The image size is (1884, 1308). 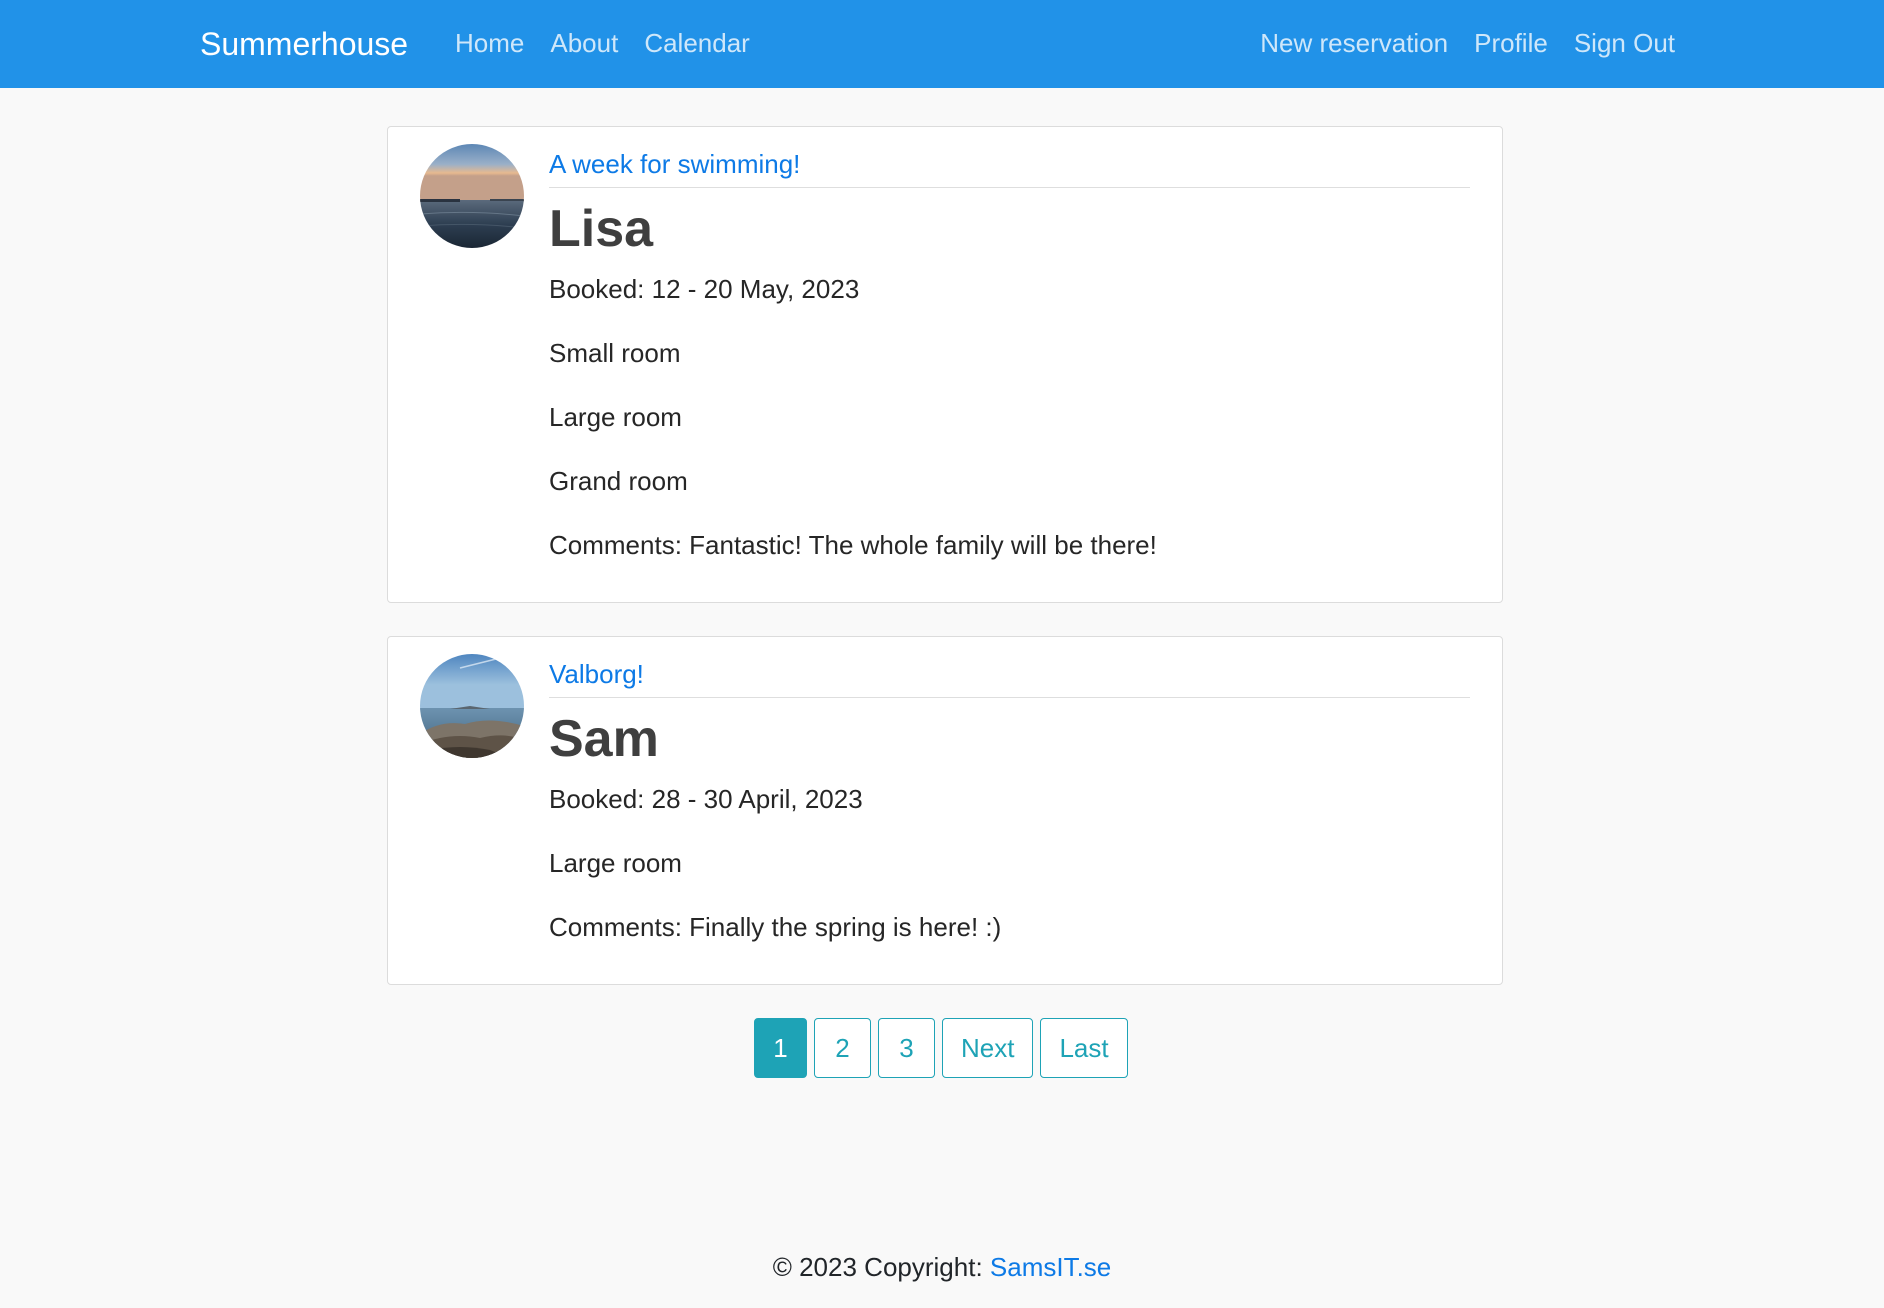 I want to click on reservation-comments: Comments: Finally the spring is here! :), so click(x=775, y=927).